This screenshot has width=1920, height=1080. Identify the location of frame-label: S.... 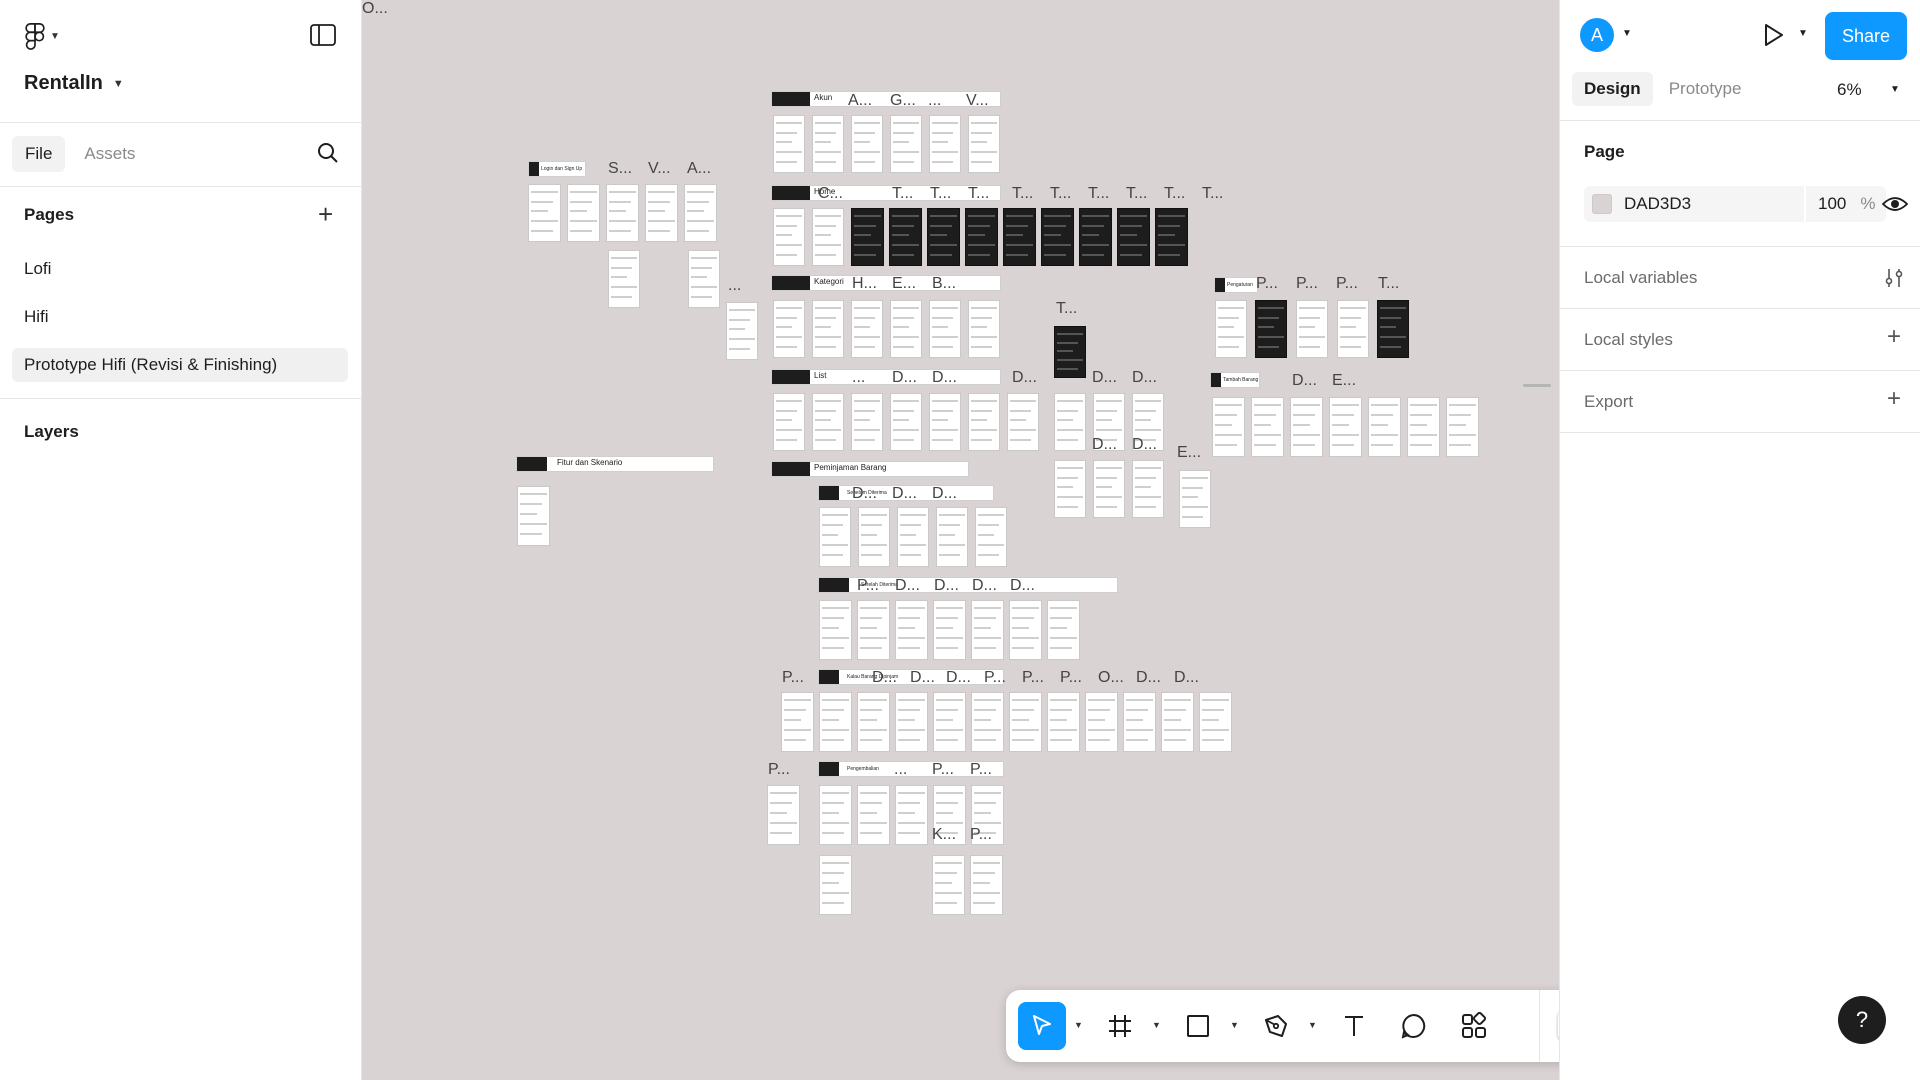
(620, 169).